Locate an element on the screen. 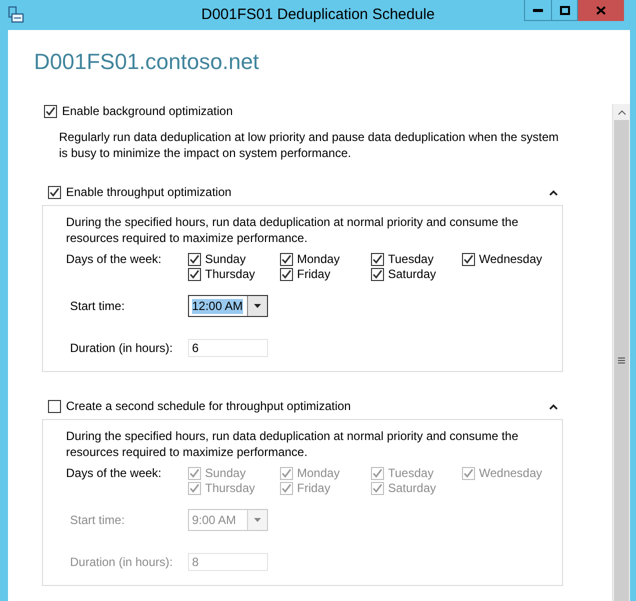  grip-icon is located at coordinates (621, 360).